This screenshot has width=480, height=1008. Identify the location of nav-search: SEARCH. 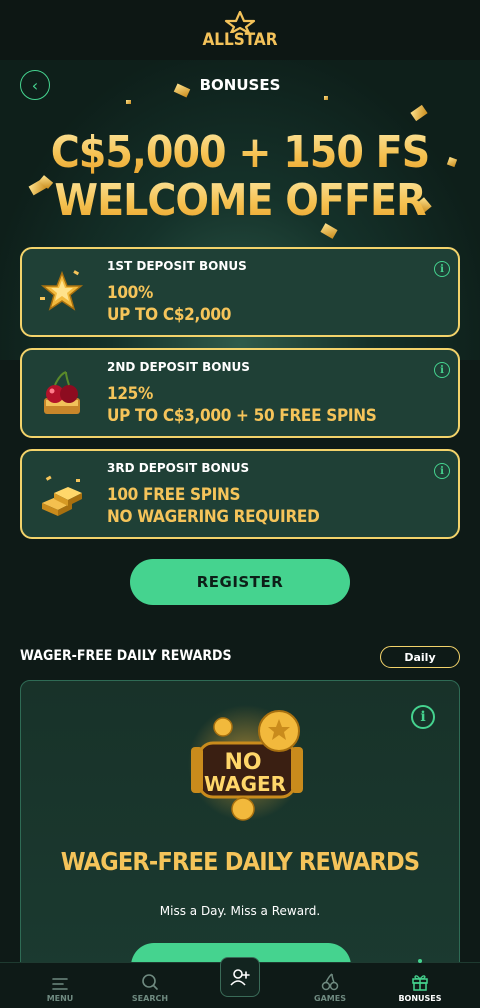
(150, 985).